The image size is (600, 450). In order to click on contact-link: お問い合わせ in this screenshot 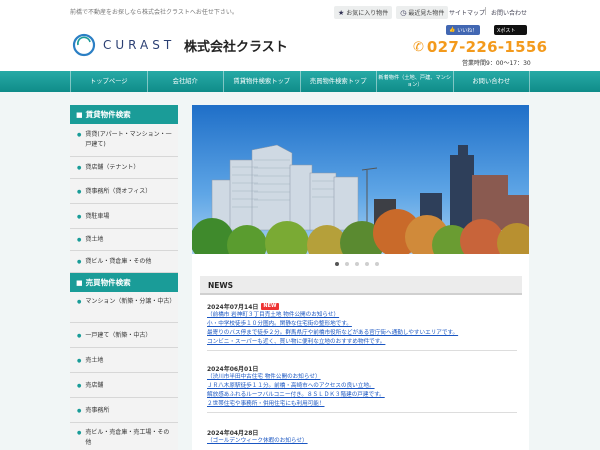, I will do `click(509, 12)`.